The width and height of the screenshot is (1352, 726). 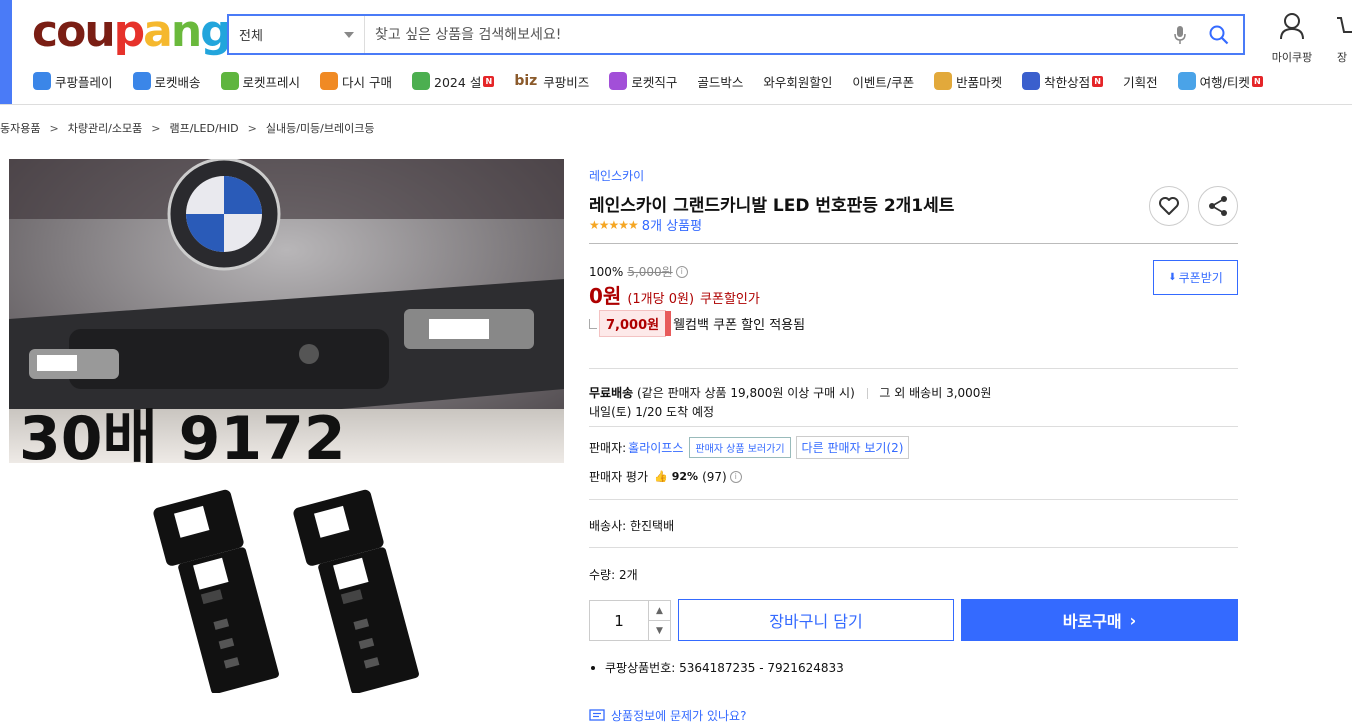 I want to click on nav-item-label: 반품마켓, so click(x=979, y=82).